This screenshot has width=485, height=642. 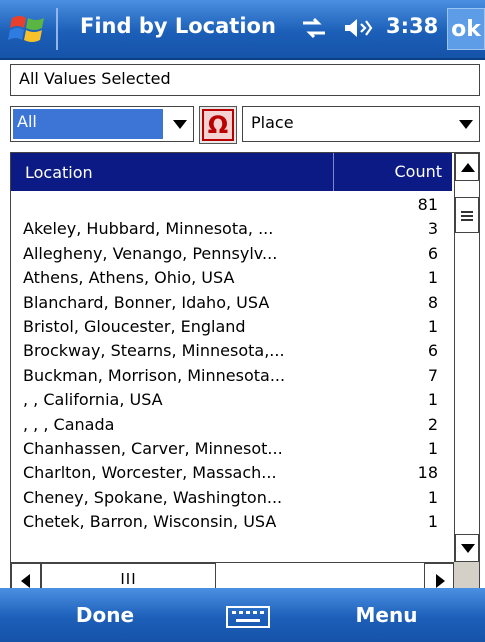 What do you see at coordinates (231, 172) in the screenshot?
I see `list-header: Location Count` at bounding box center [231, 172].